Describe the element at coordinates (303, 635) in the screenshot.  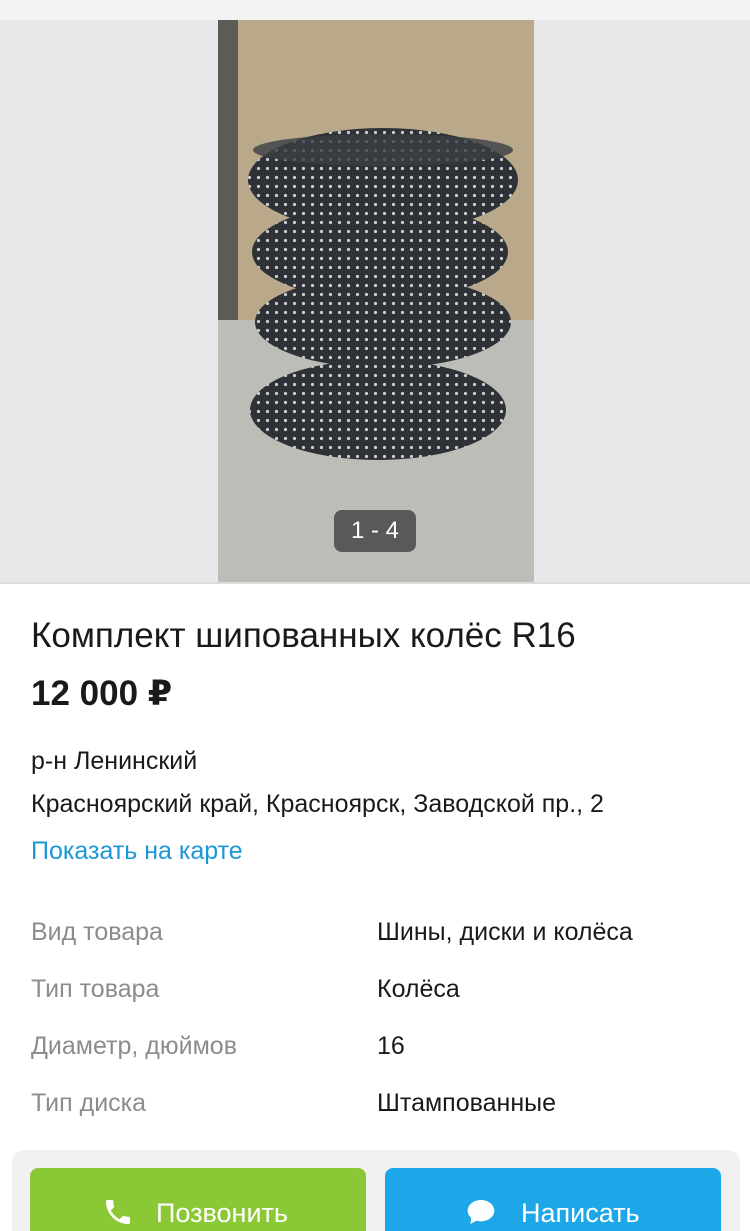
I see `listing-title: Комплект шипованных колёс R16` at that location.